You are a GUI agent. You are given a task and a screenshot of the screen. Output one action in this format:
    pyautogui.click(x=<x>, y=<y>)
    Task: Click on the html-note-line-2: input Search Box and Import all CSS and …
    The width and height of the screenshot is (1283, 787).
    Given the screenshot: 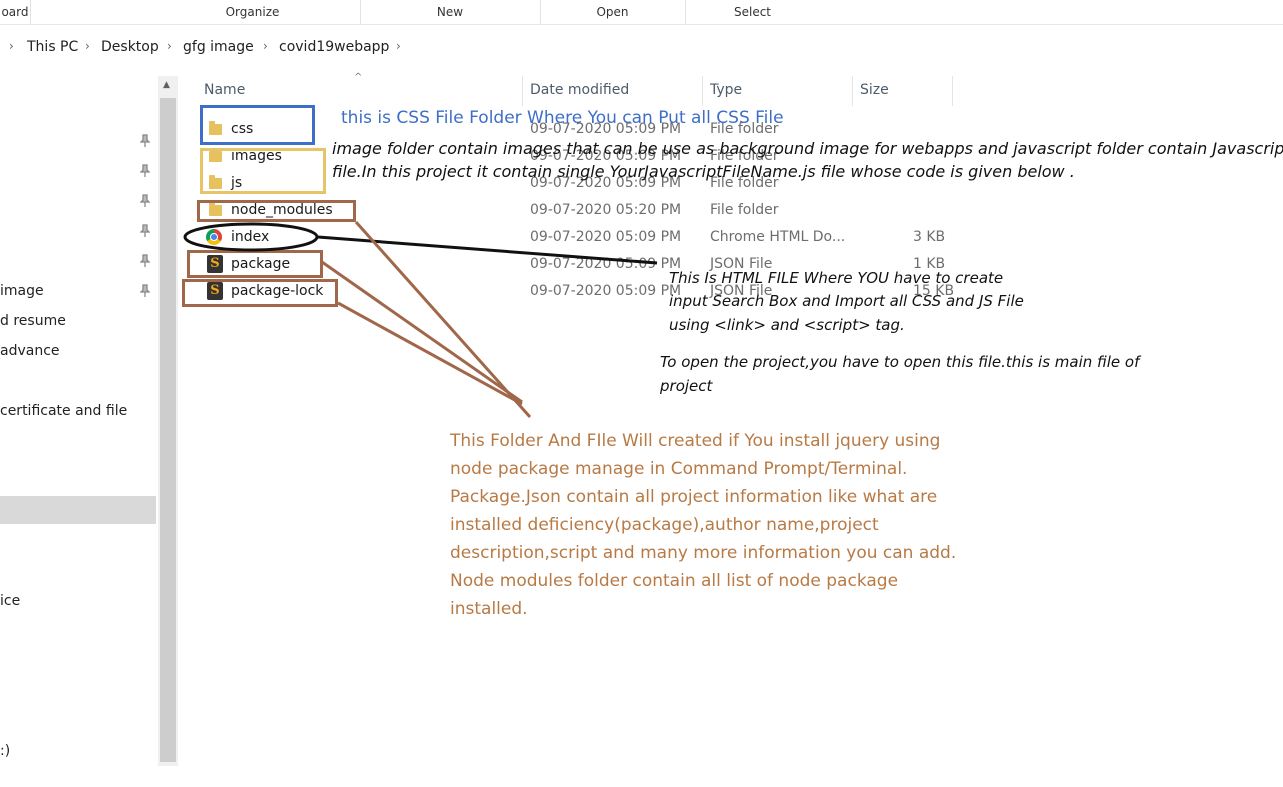 What is the action you would take?
    pyautogui.click(x=846, y=301)
    